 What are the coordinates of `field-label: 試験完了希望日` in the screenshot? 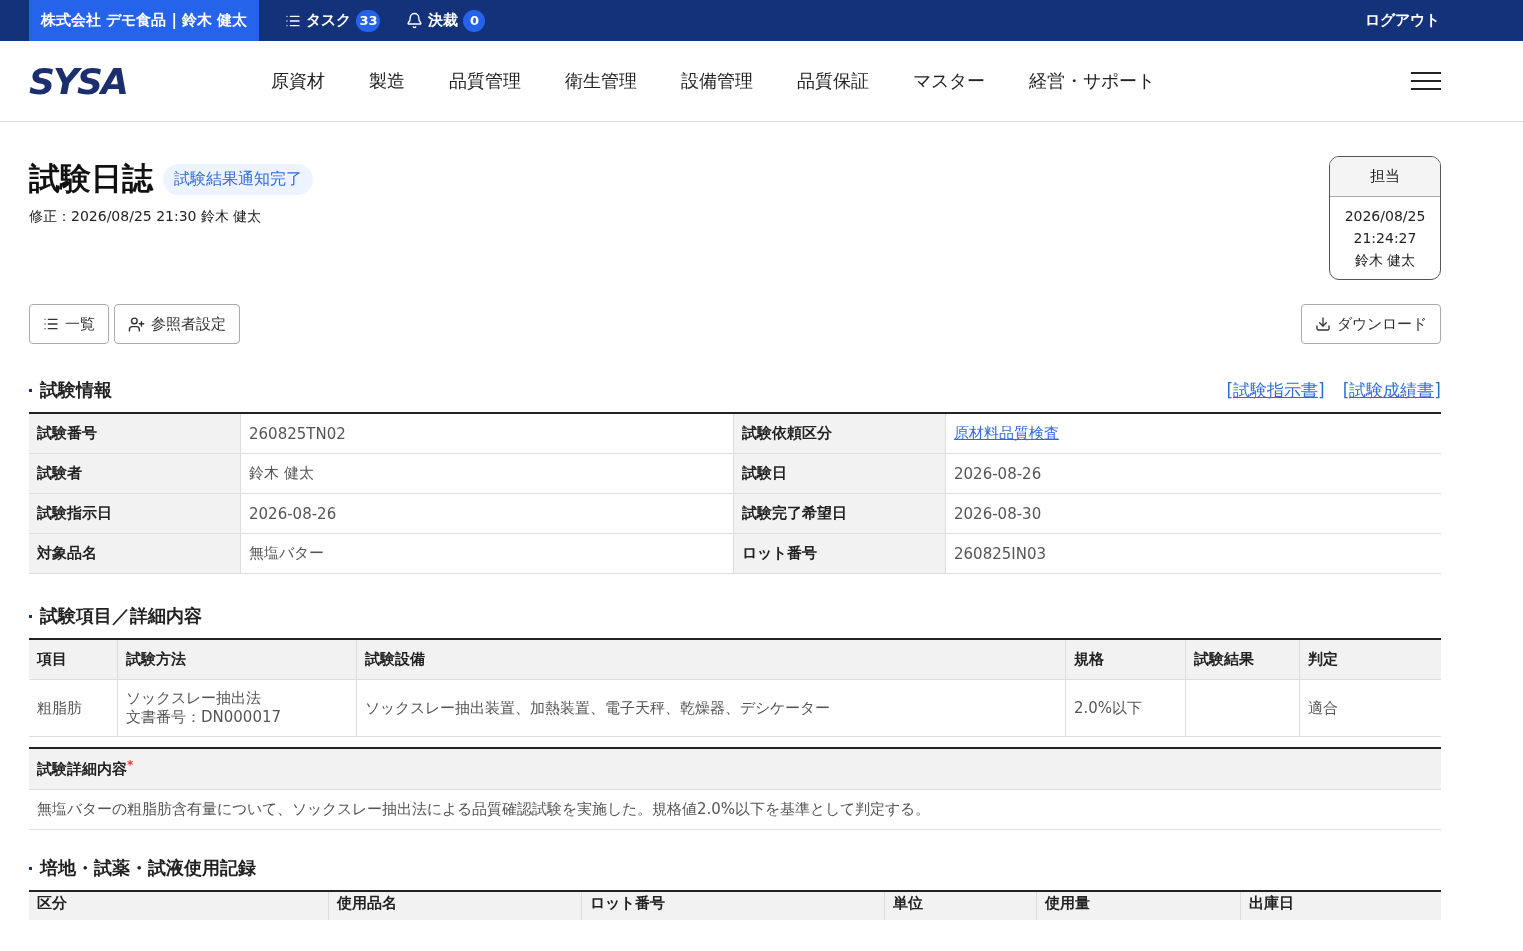 It's located at (840, 514).